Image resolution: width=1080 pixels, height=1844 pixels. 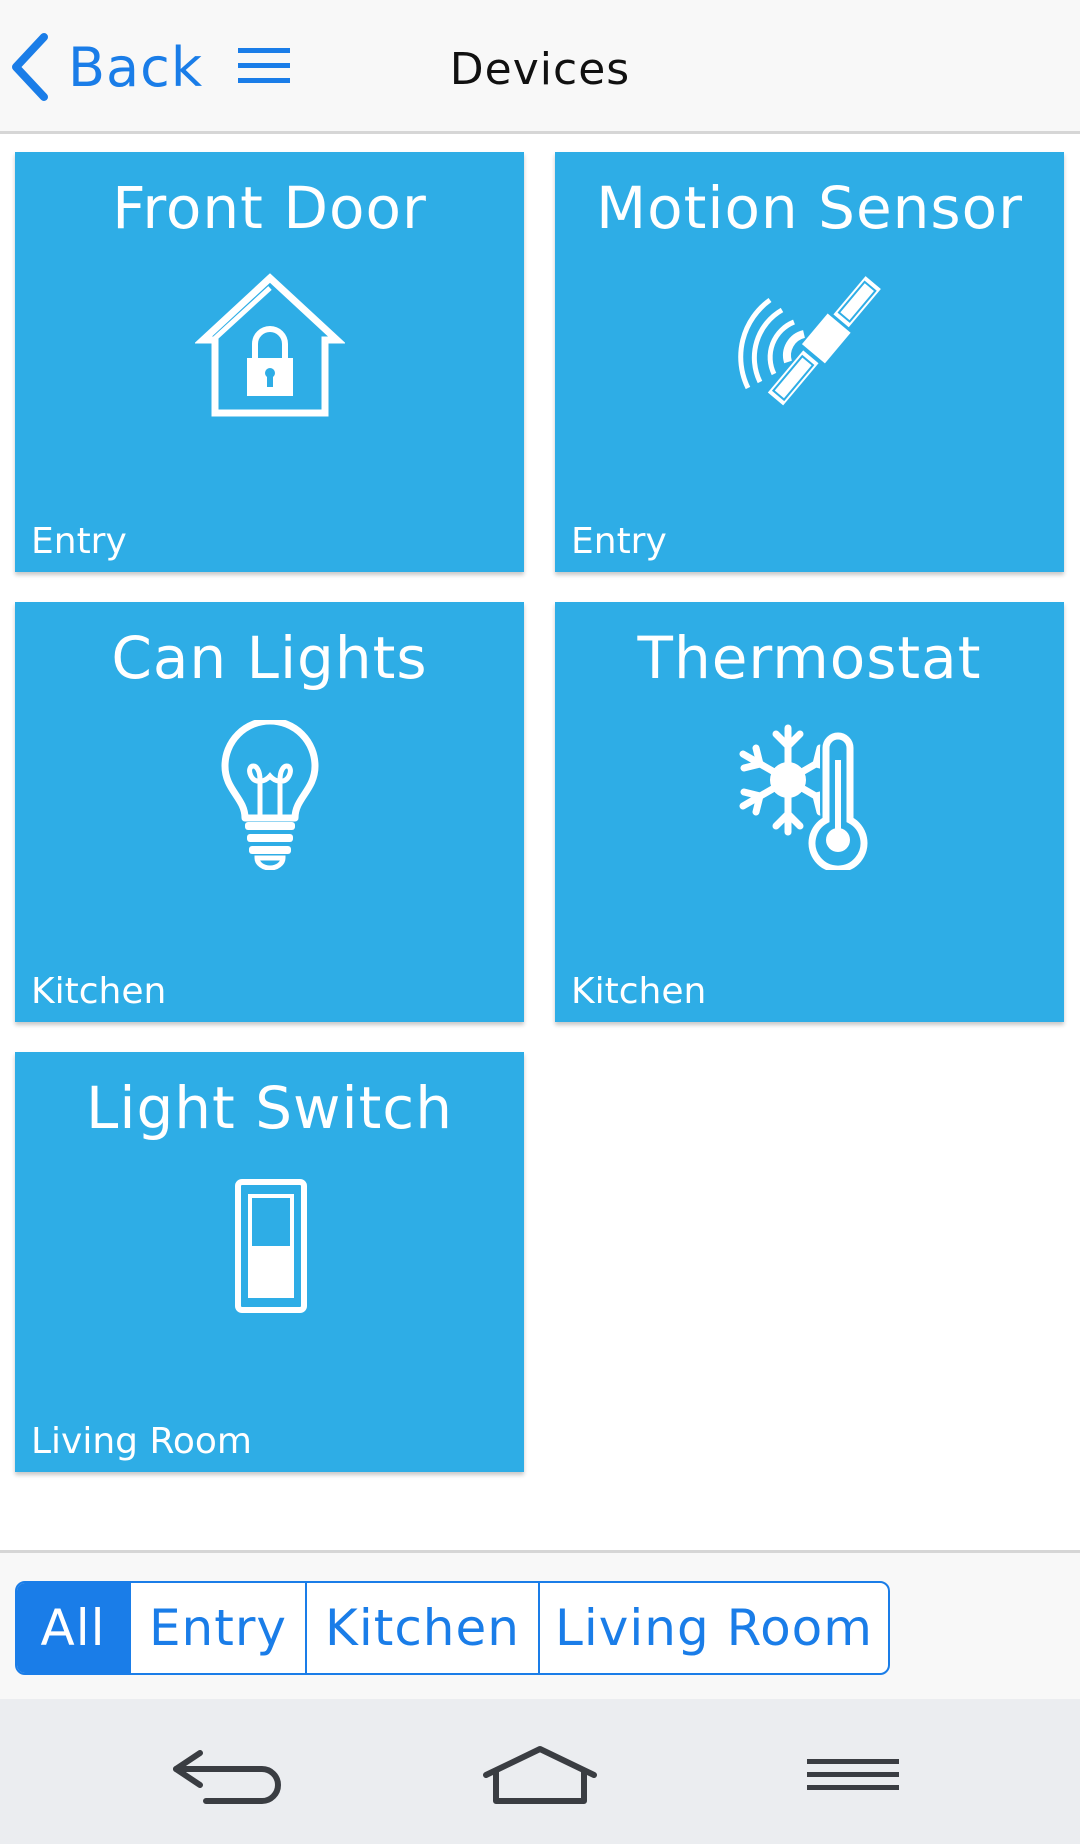 I want to click on nav-home-icon, so click(x=540, y=1774).